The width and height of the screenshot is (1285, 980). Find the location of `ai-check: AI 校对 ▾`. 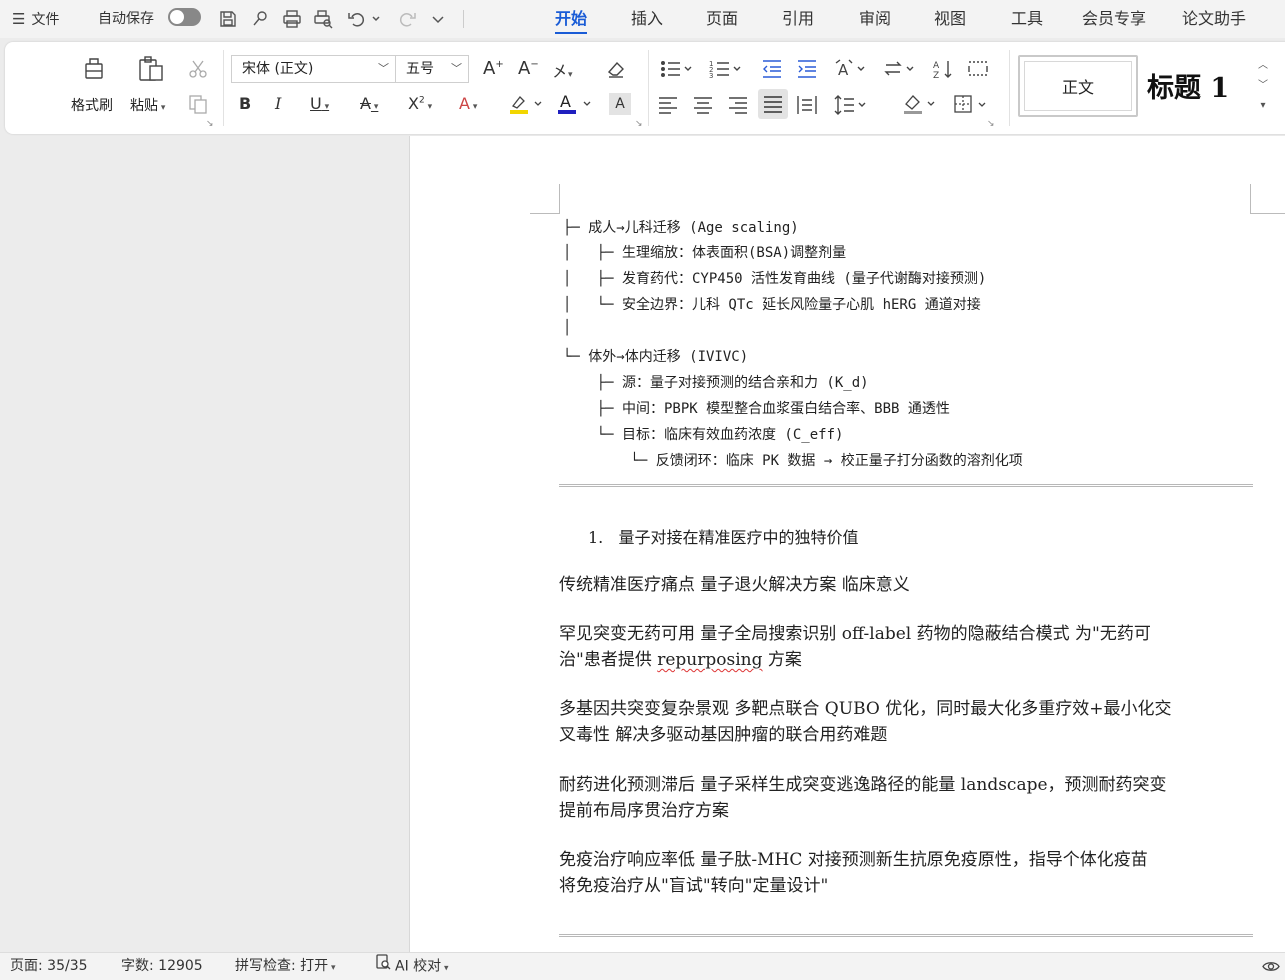

ai-check: AI 校对 ▾ is located at coordinates (412, 966).